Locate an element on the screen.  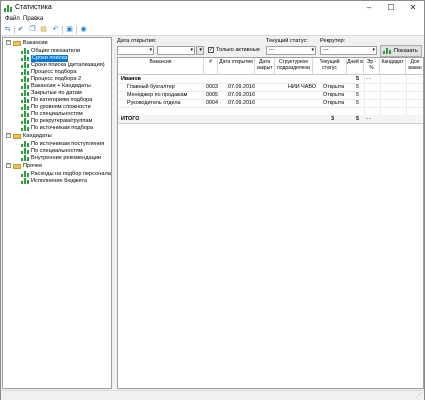
column-header-vacancy: Вакансия is located at coordinates (161, 66).